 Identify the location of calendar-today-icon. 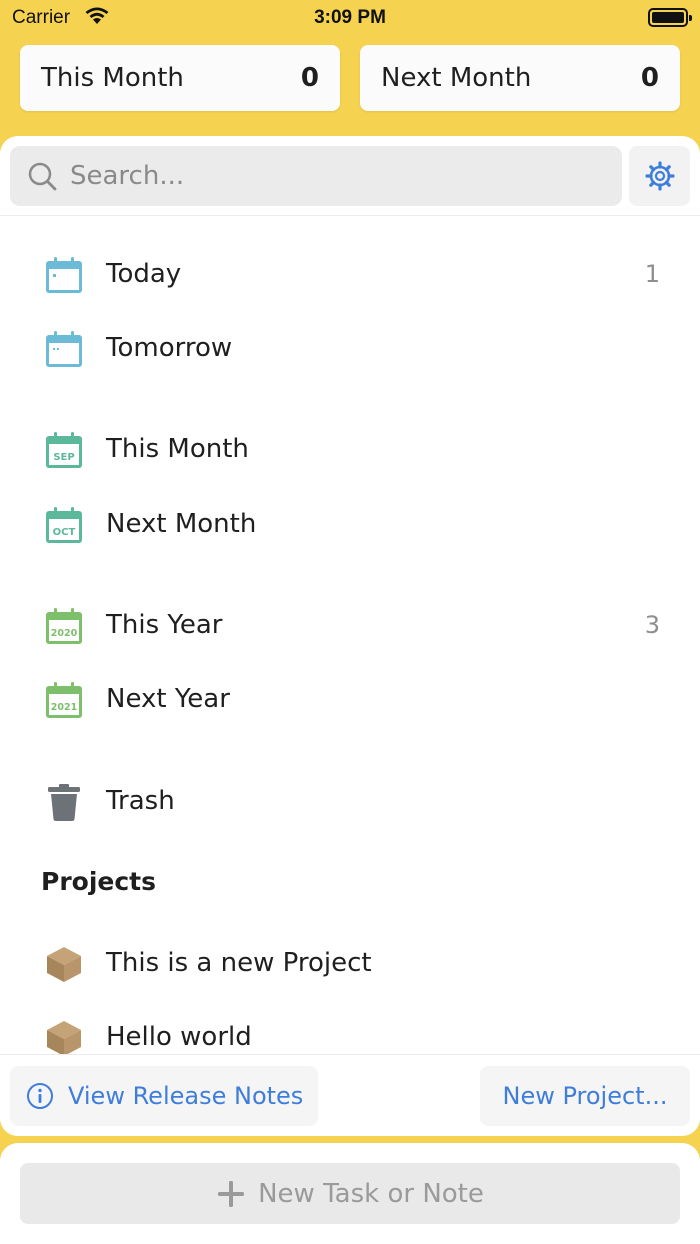
(64, 275).